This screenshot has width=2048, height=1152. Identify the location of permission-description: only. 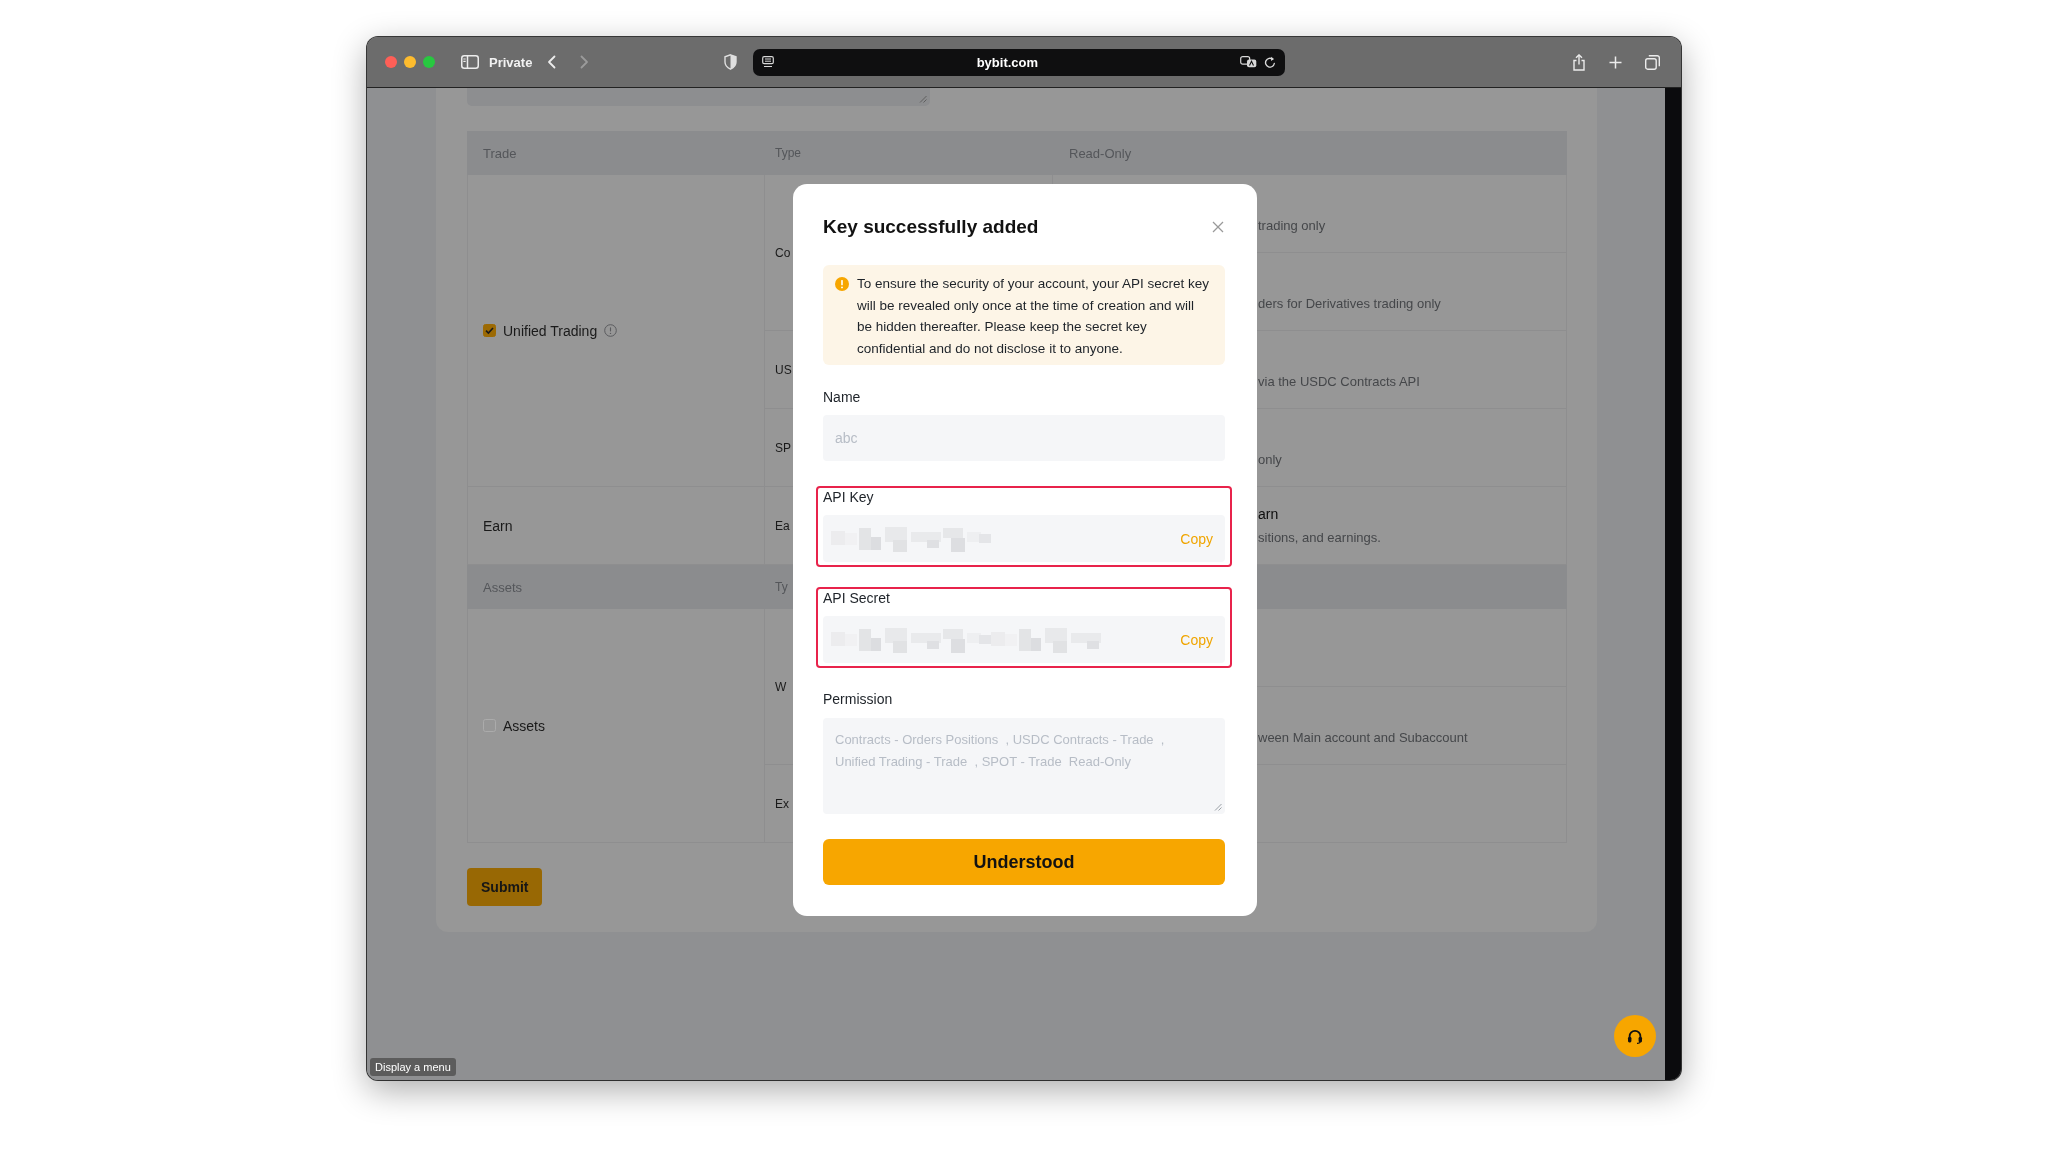
(1270, 459).